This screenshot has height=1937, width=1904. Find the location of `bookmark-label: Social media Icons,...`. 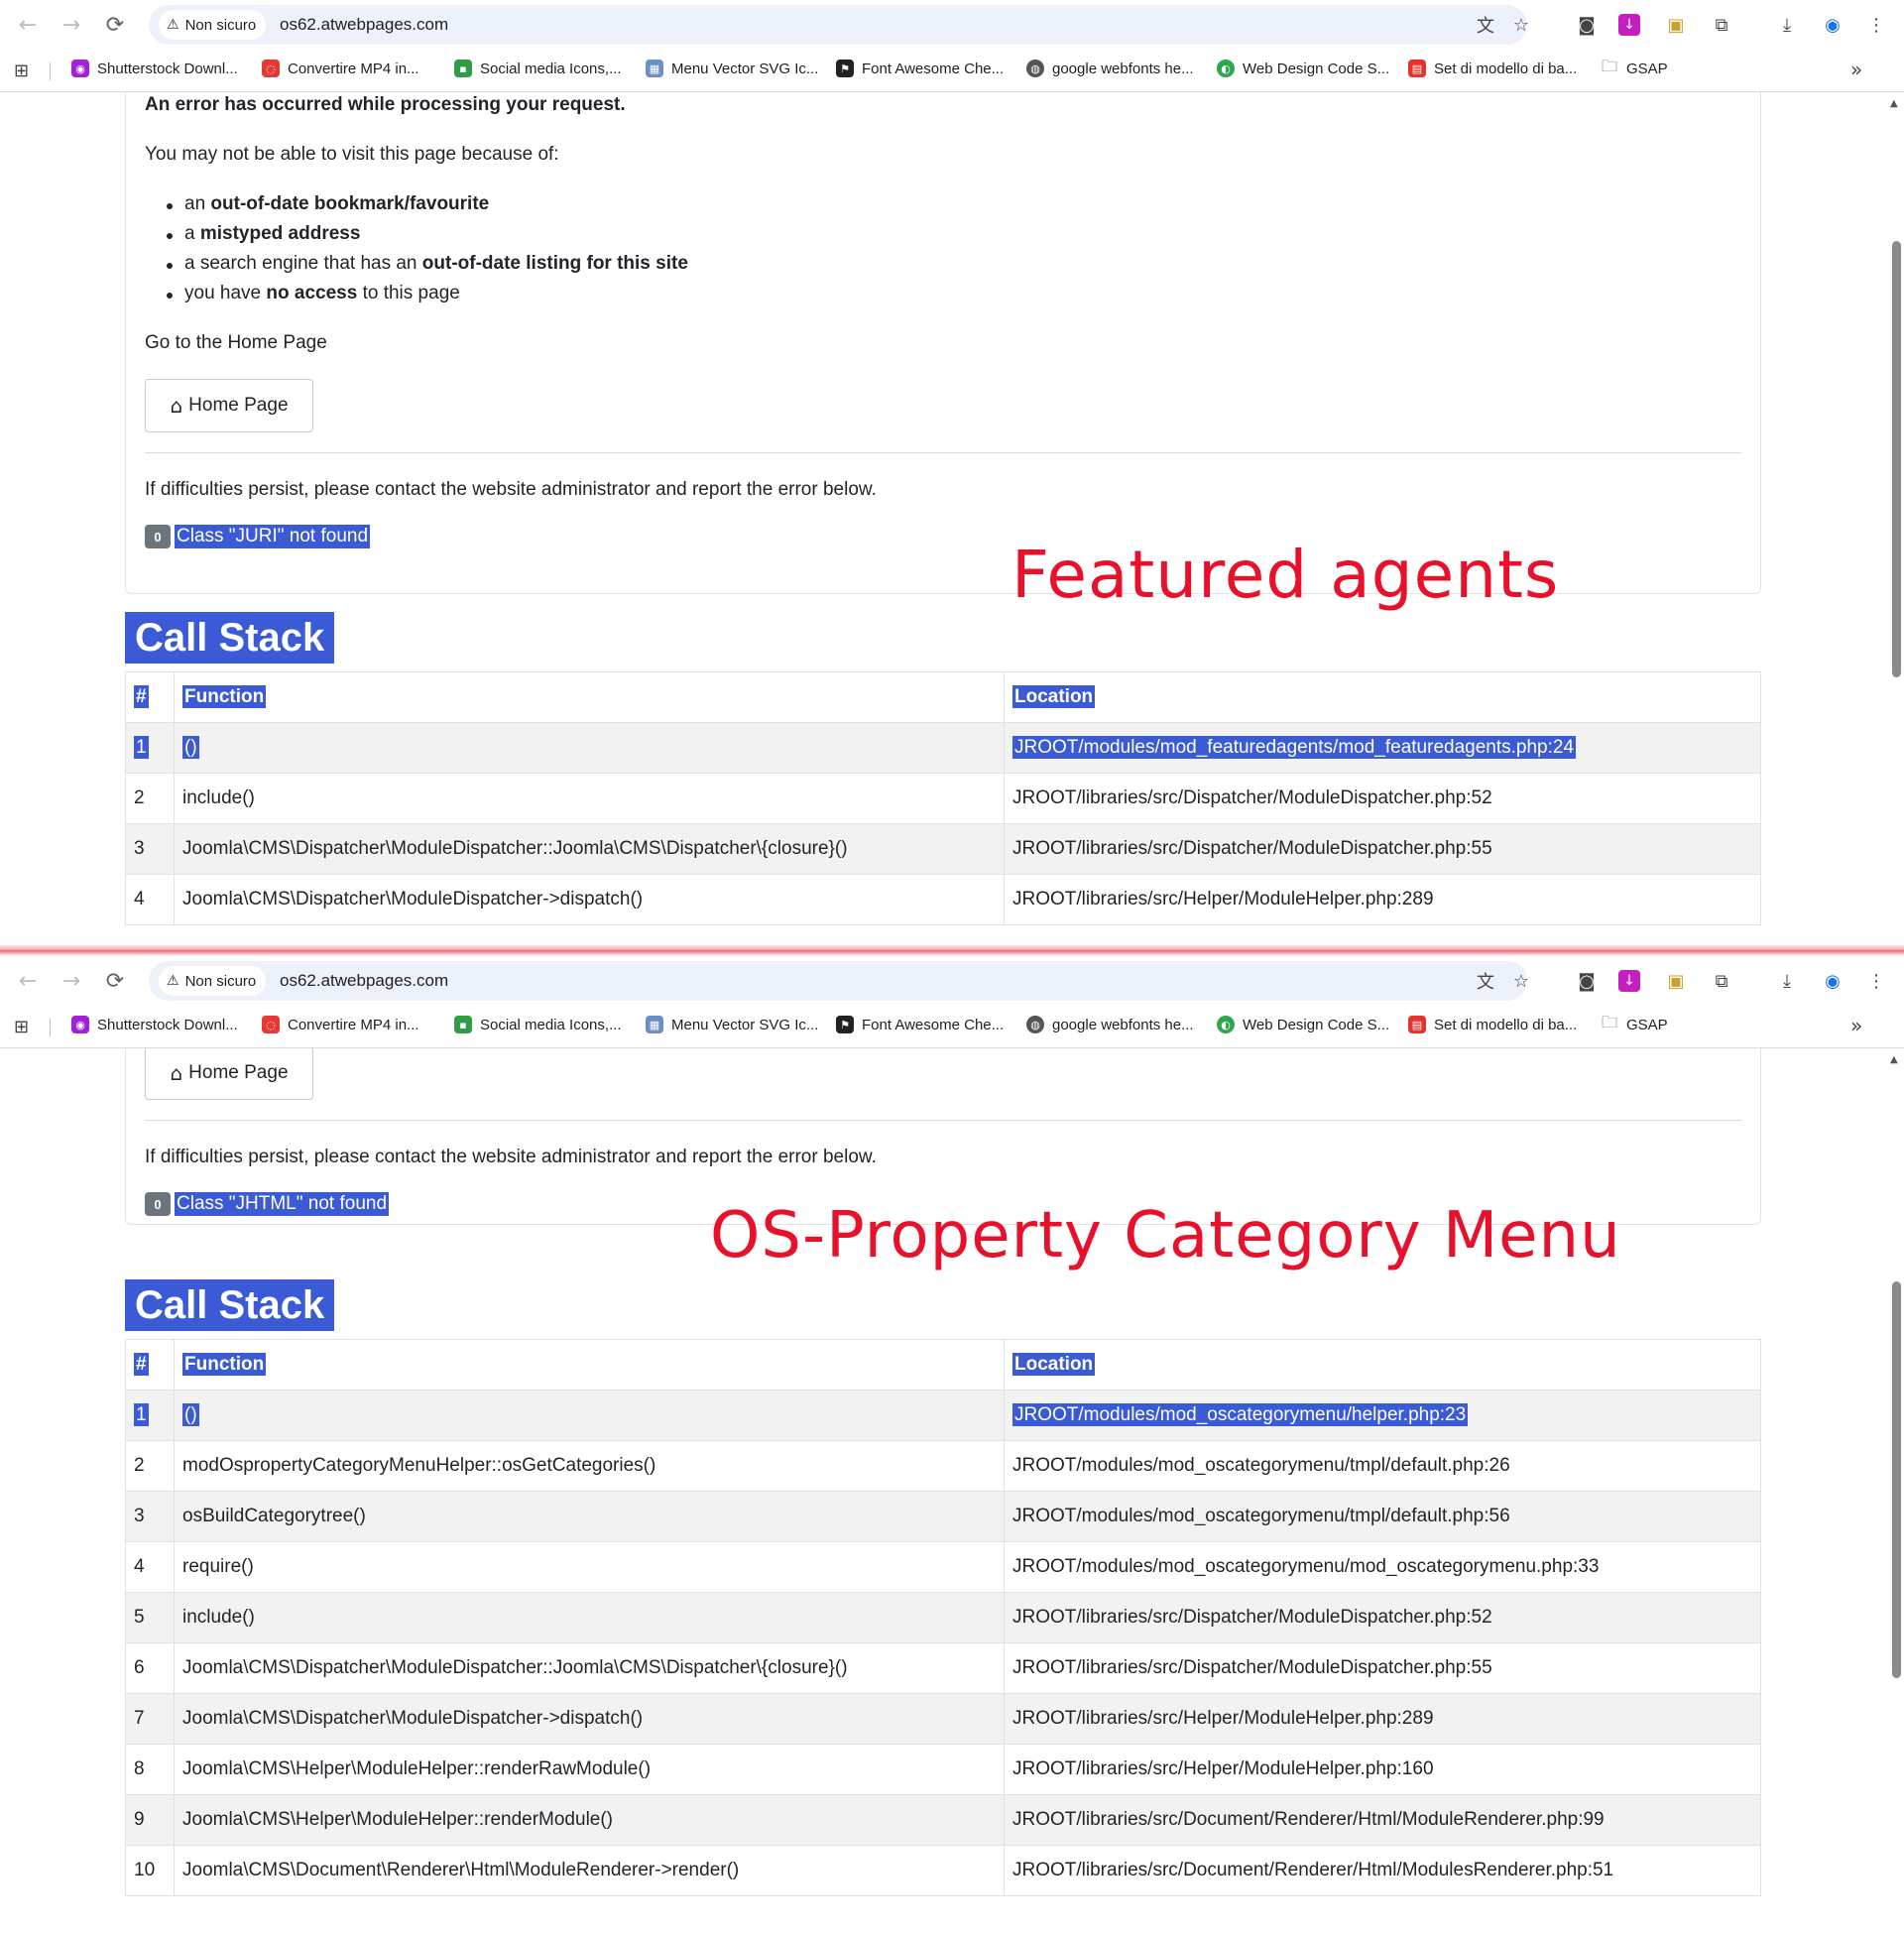

bookmark-label: Social media Icons,... is located at coordinates (551, 68).